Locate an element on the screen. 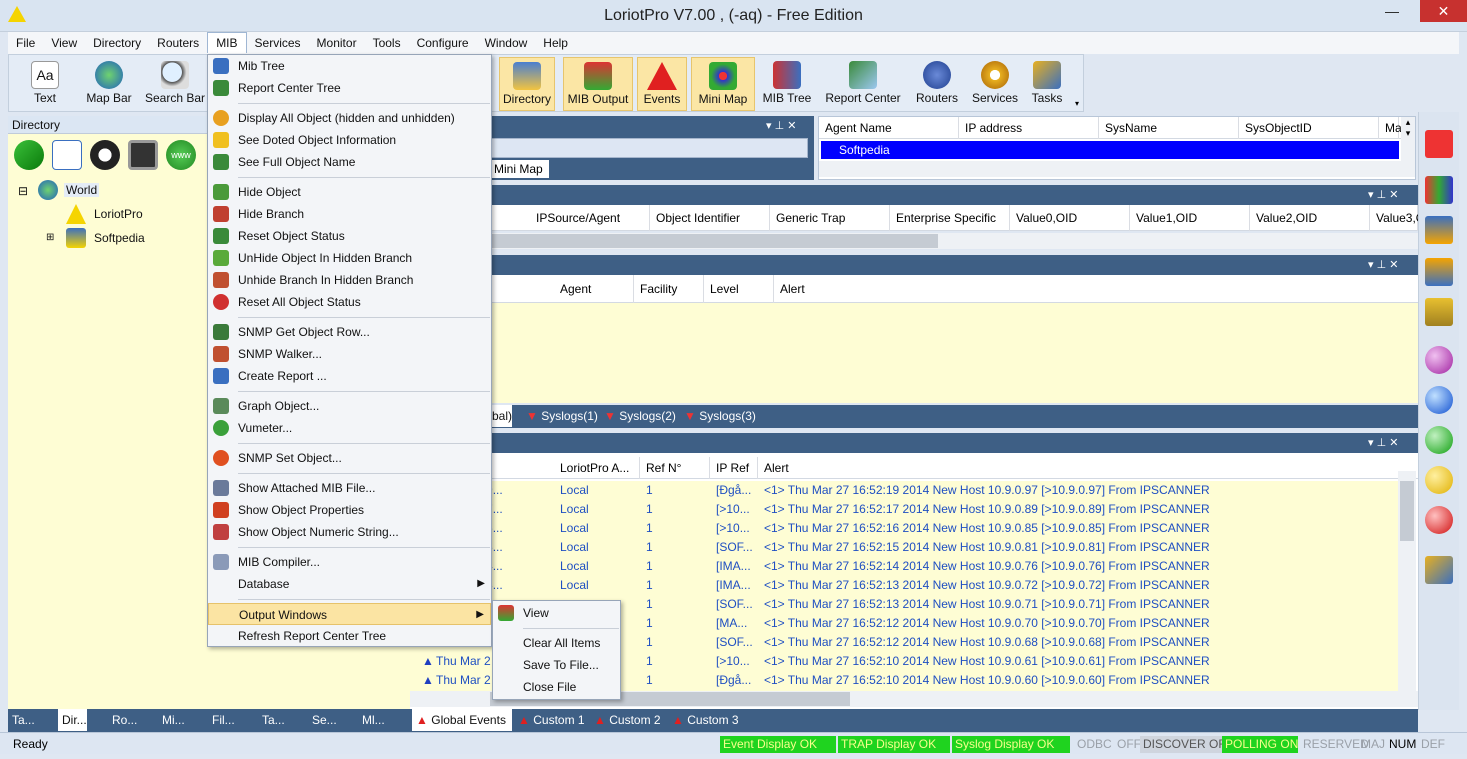  mib-output-button: MIB Output is located at coordinates (598, 84).